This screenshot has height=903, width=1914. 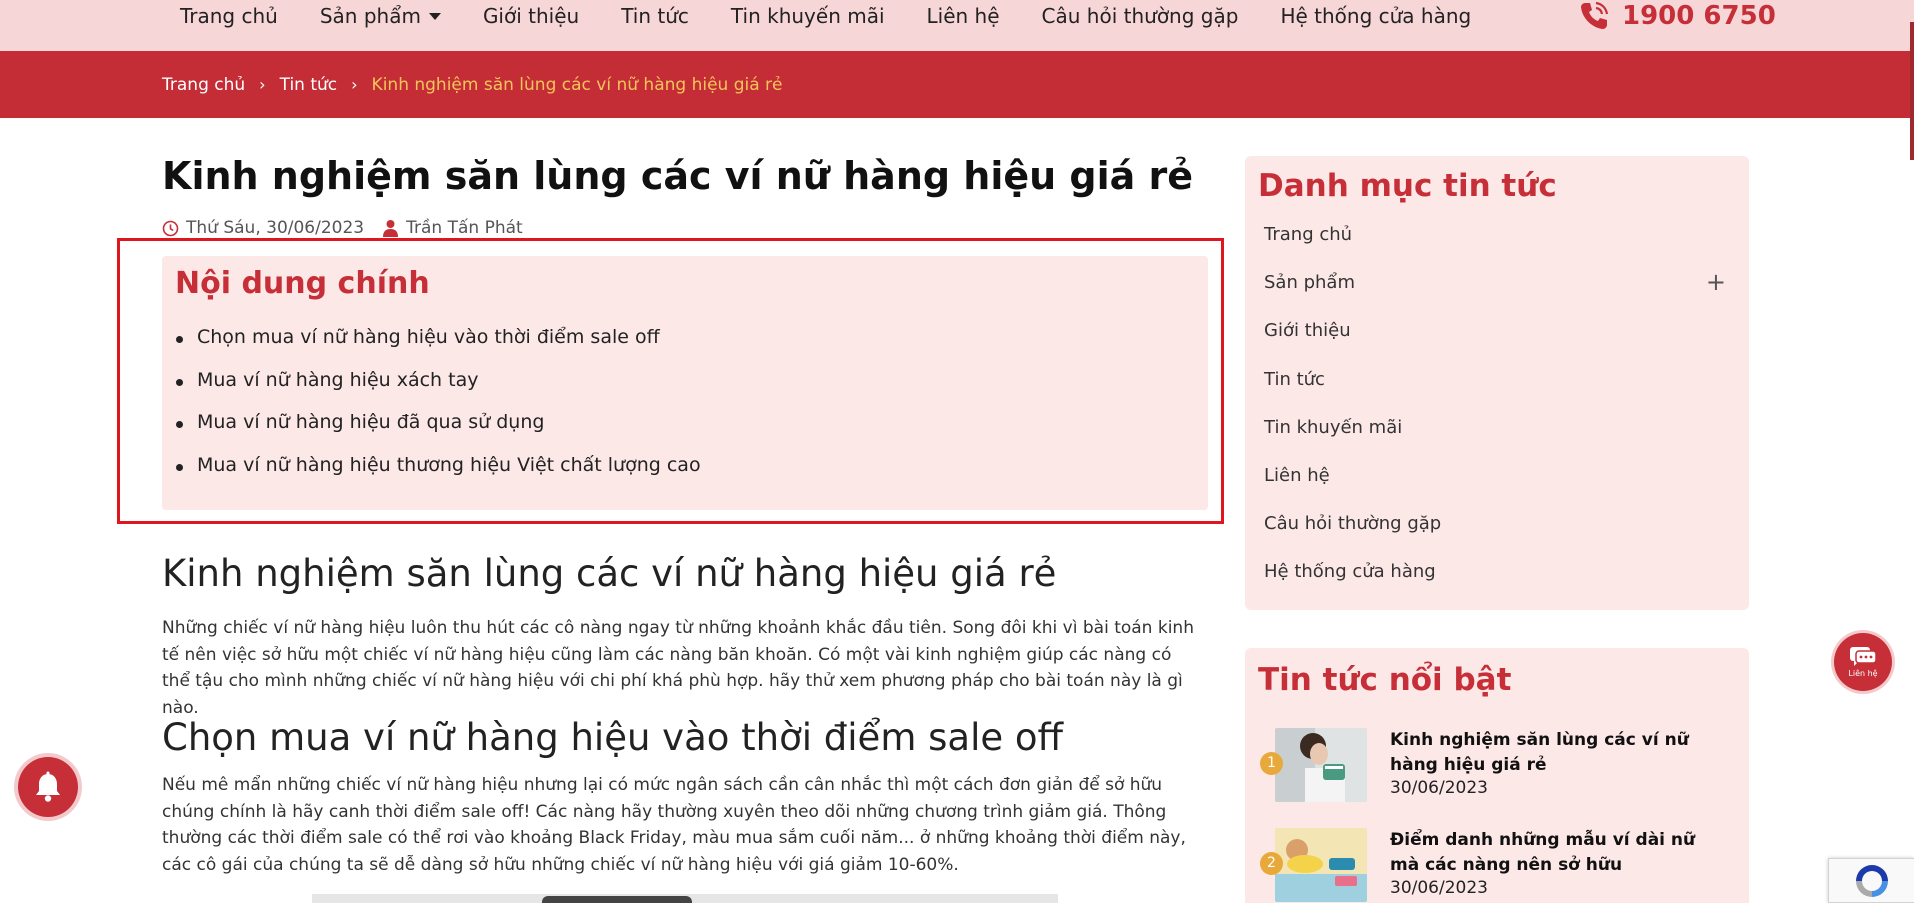 I want to click on contact-chat-button: Liên hệ, so click(x=1863, y=662).